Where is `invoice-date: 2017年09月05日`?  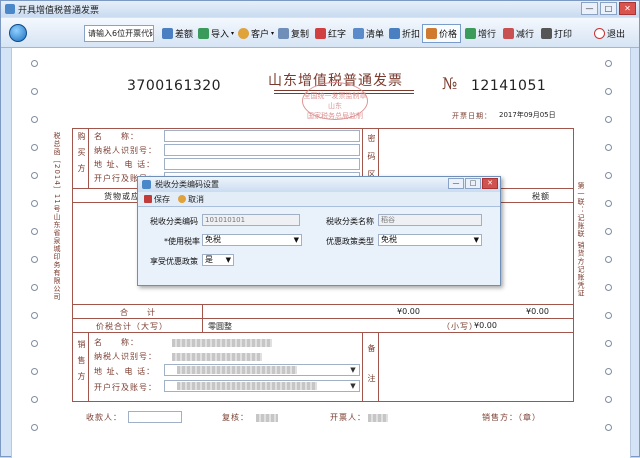
invoice-date: 2017年09月05日 is located at coordinates (527, 115).